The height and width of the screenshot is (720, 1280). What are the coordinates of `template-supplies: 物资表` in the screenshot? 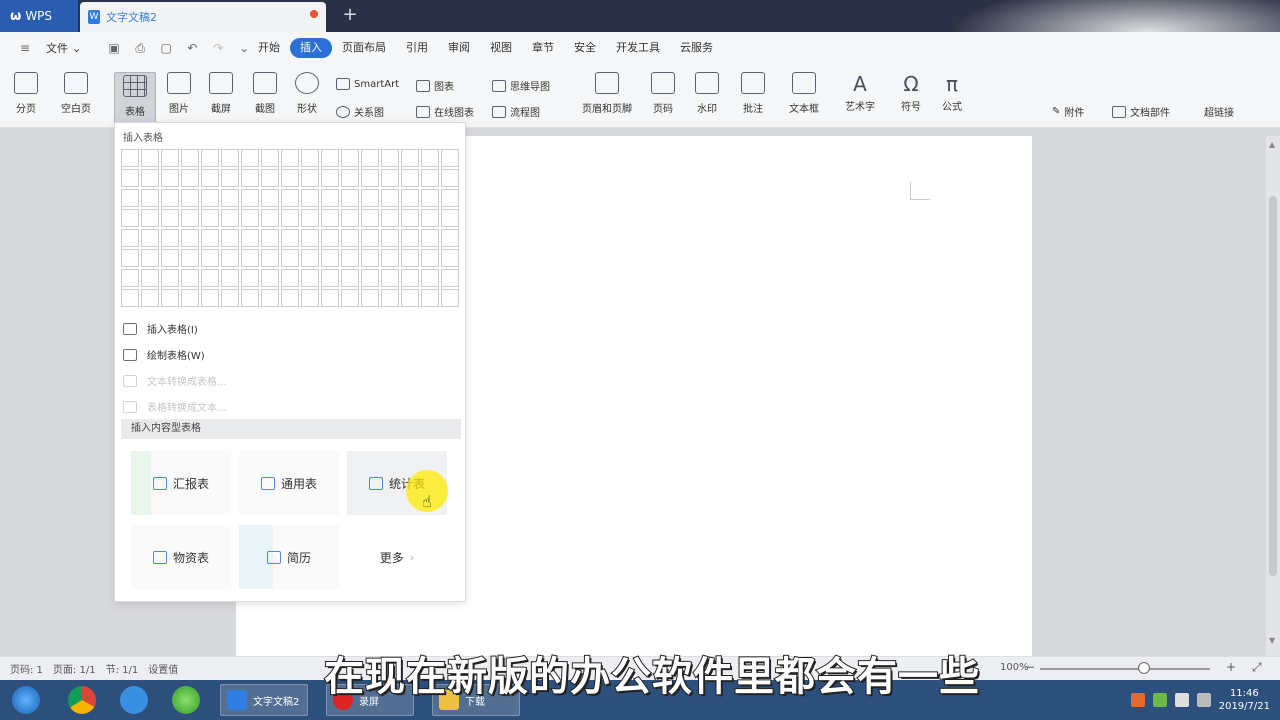 It's located at (181, 557).